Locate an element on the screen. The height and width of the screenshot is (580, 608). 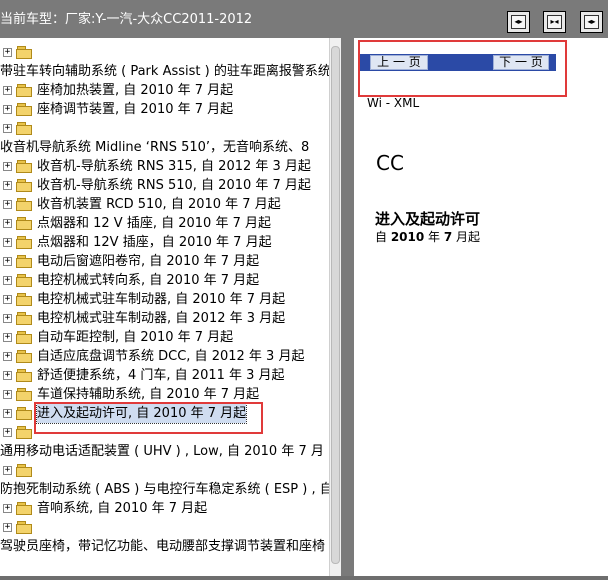
tree-item-label: 点烟器和 12 V 插座, 自 2010 年 7 月起 is located at coordinates (154, 223).